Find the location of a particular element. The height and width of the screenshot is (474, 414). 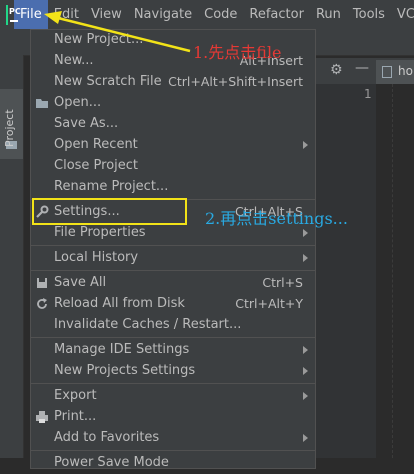

arrow-annotation is located at coordinates (117, 32).